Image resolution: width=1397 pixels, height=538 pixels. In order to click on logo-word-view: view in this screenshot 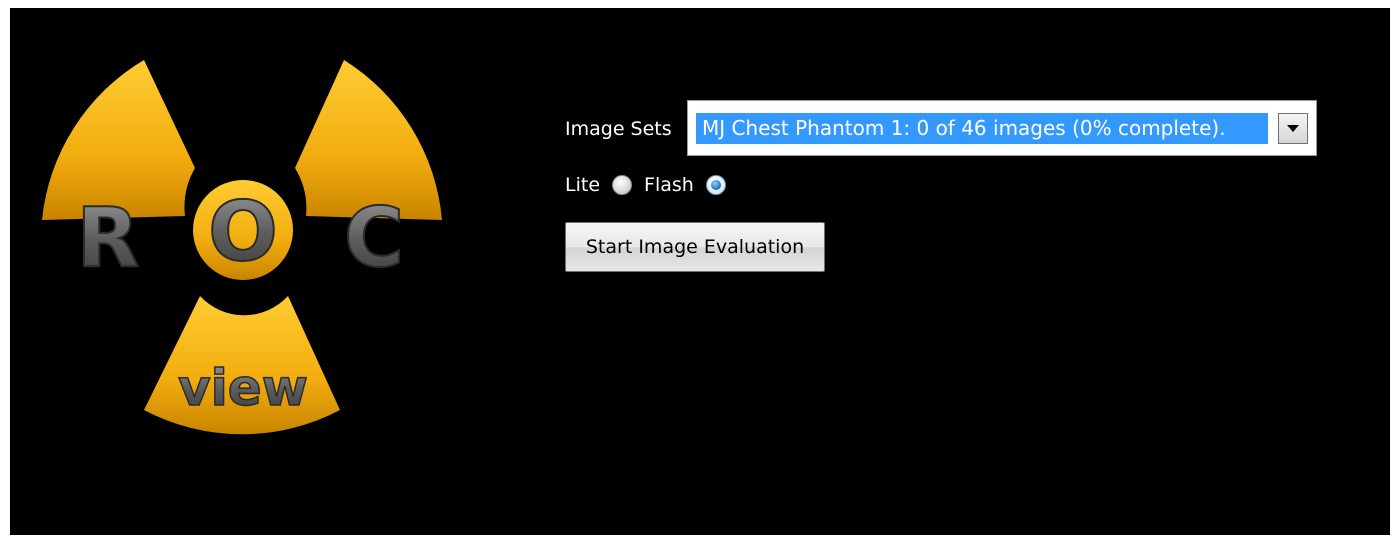, I will do `click(243, 388)`.